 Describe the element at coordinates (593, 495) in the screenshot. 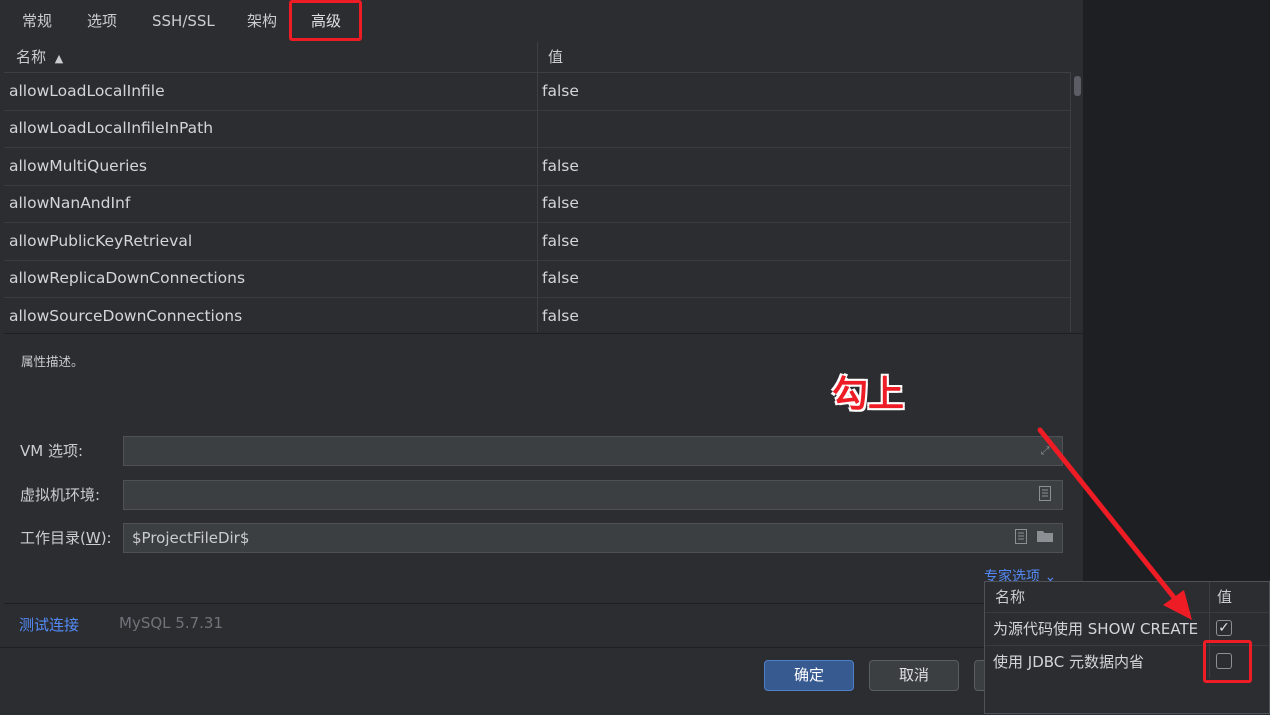

I see `vm-environment-input` at that location.